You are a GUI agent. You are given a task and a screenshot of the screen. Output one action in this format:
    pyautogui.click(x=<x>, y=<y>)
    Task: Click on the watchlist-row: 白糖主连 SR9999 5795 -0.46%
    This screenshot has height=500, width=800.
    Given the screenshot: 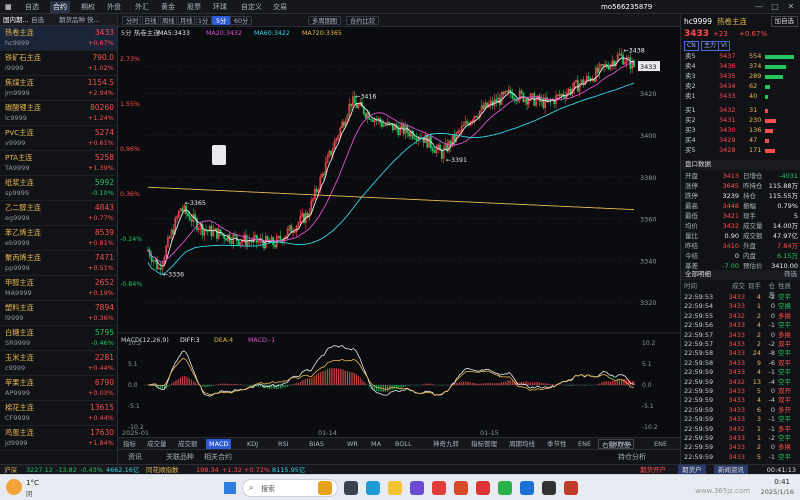 What is the action you would take?
    pyautogui.click(x=58, y=338)
    